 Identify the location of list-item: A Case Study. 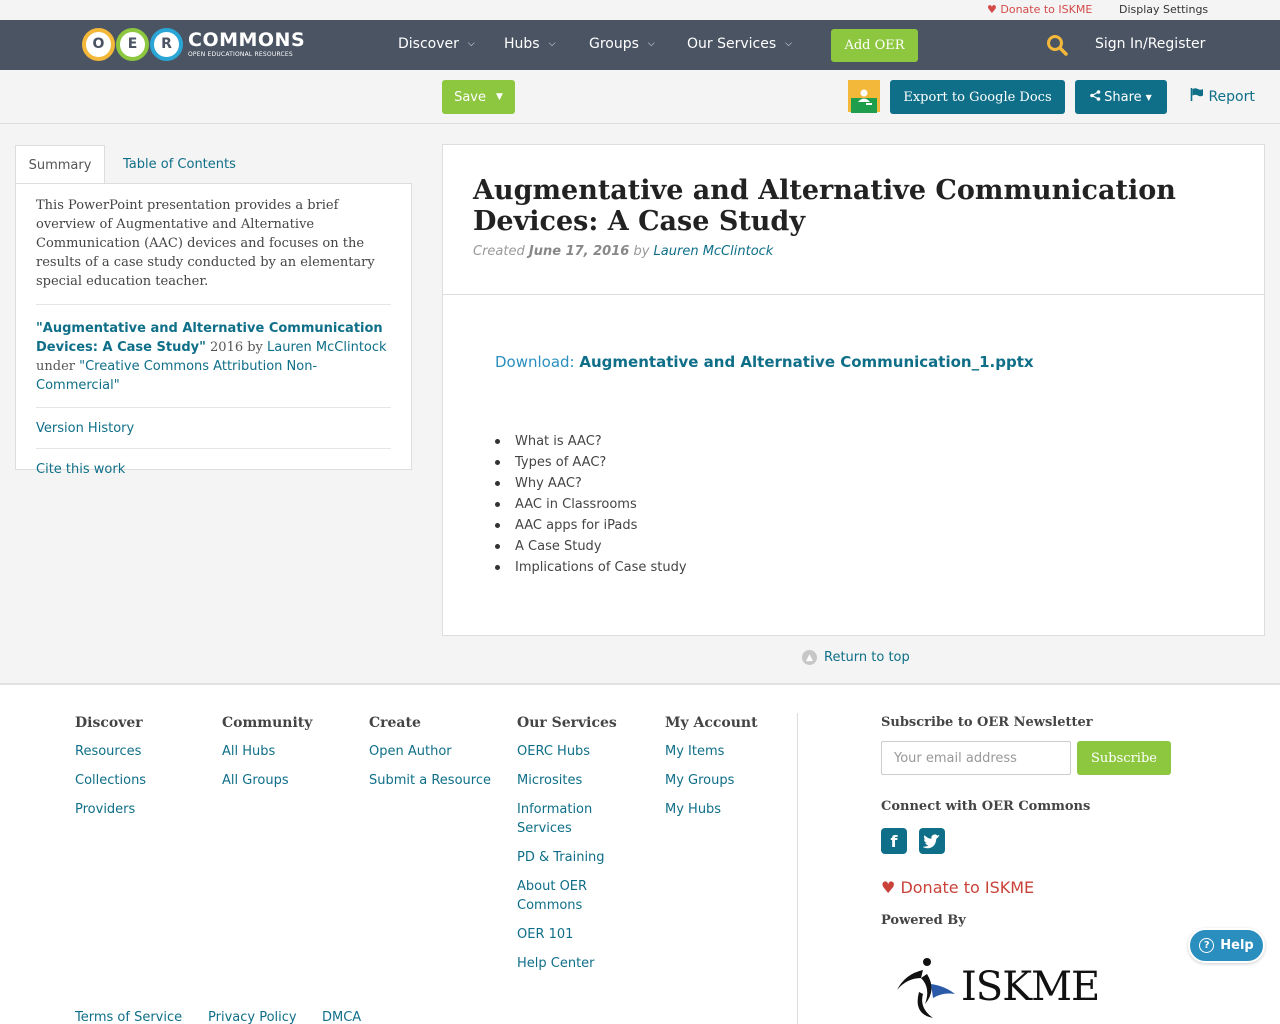
(591, 546).